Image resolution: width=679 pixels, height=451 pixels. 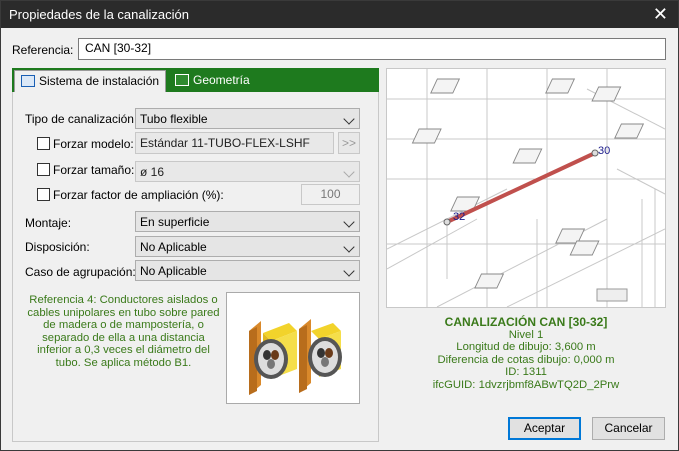 What do you see at coordinates (175, 222) in the screenshot?
I see `montaje-value: En superficie` at bounding box center [175, 222].